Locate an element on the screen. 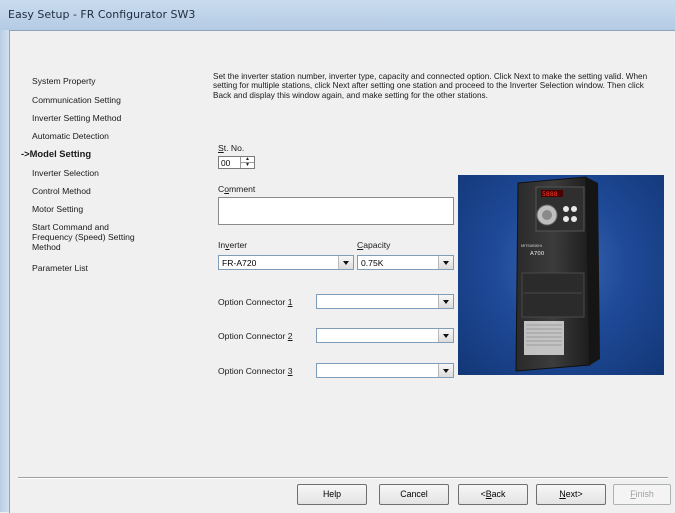  help-button: Help is located at coordinates (332, 494).